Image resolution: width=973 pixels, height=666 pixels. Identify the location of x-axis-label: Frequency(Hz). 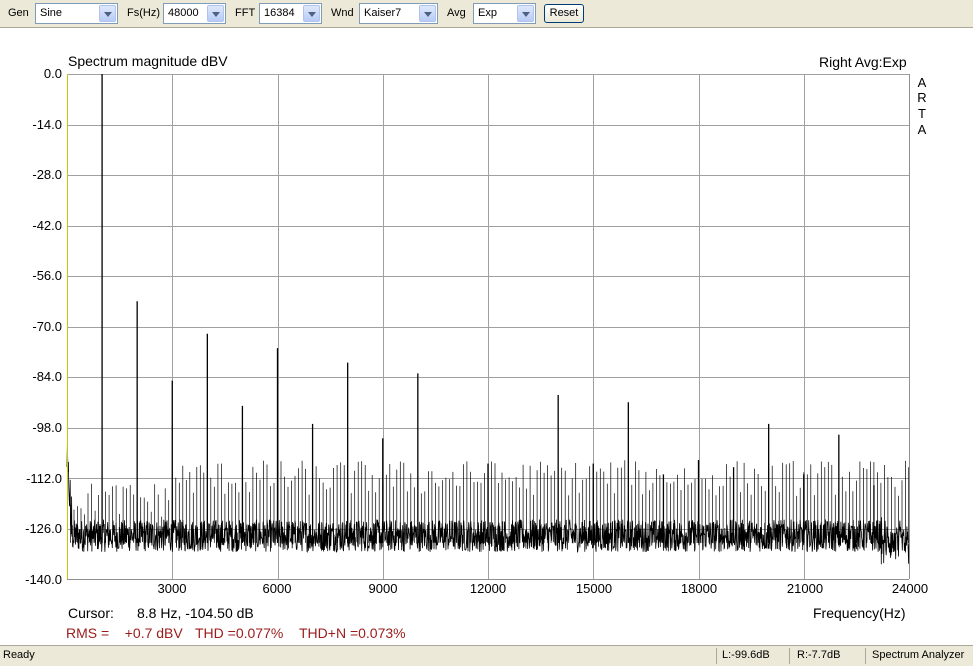
(859, 613).